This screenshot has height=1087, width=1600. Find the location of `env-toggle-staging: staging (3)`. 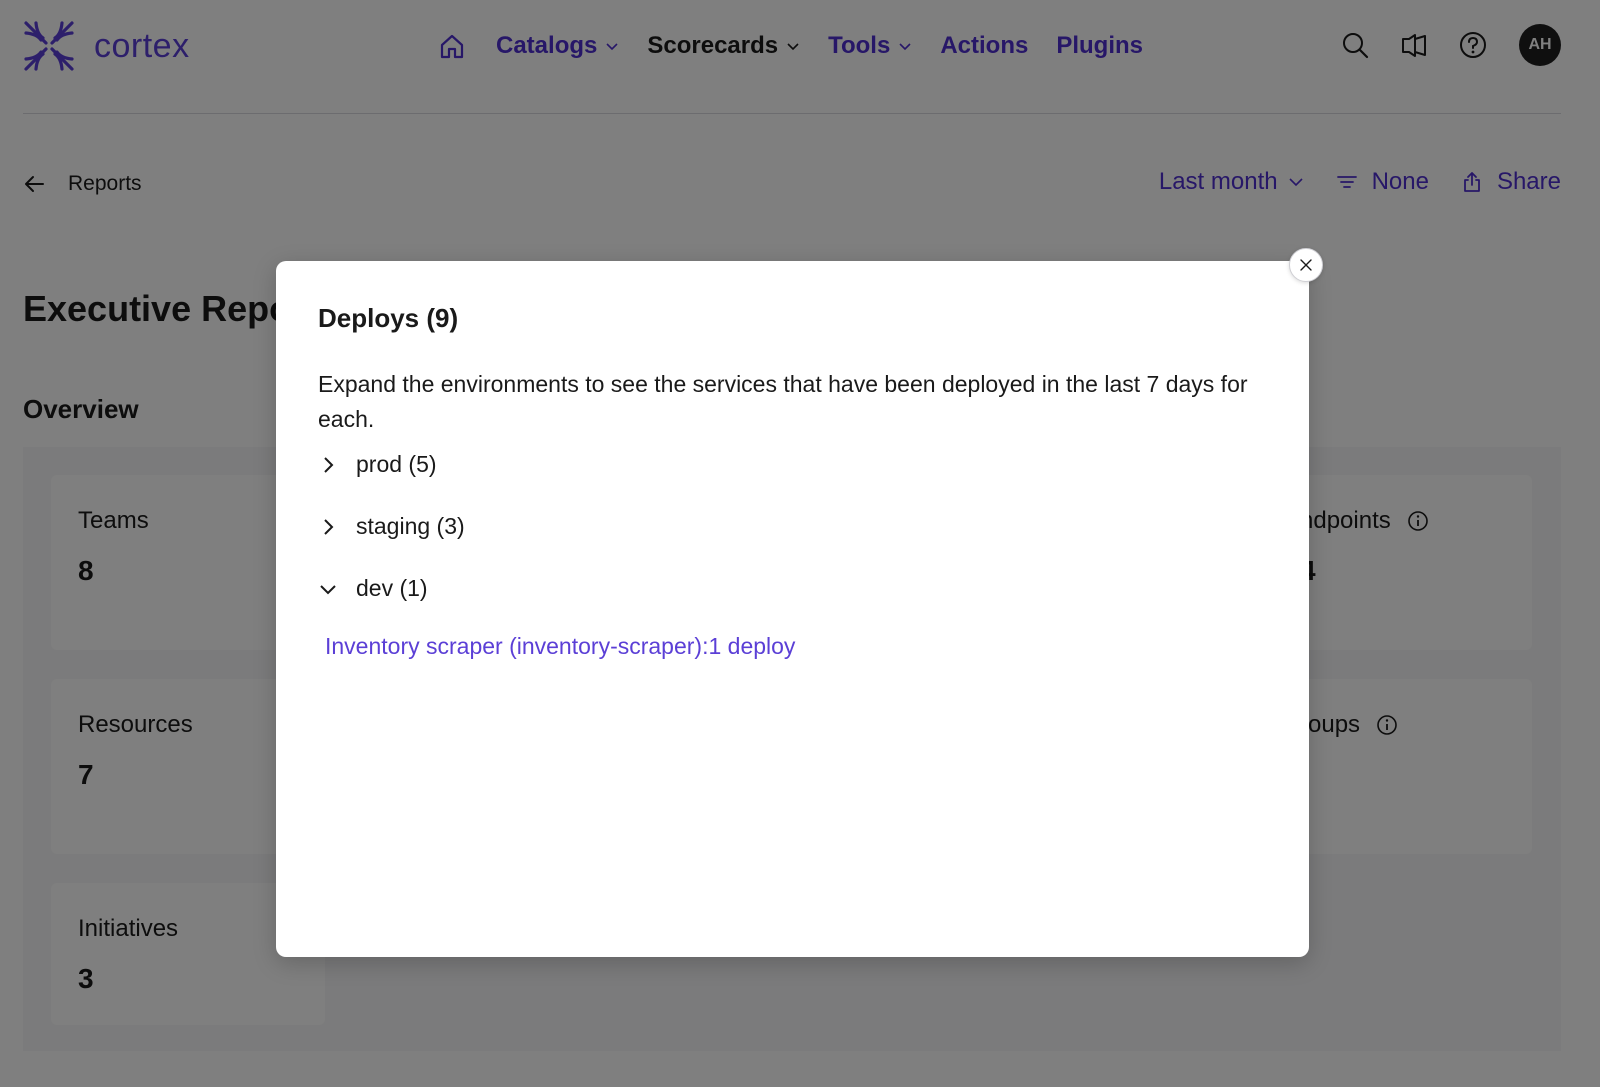

env-toggle-staging: staging (3) is located at coordinates (391, 526).